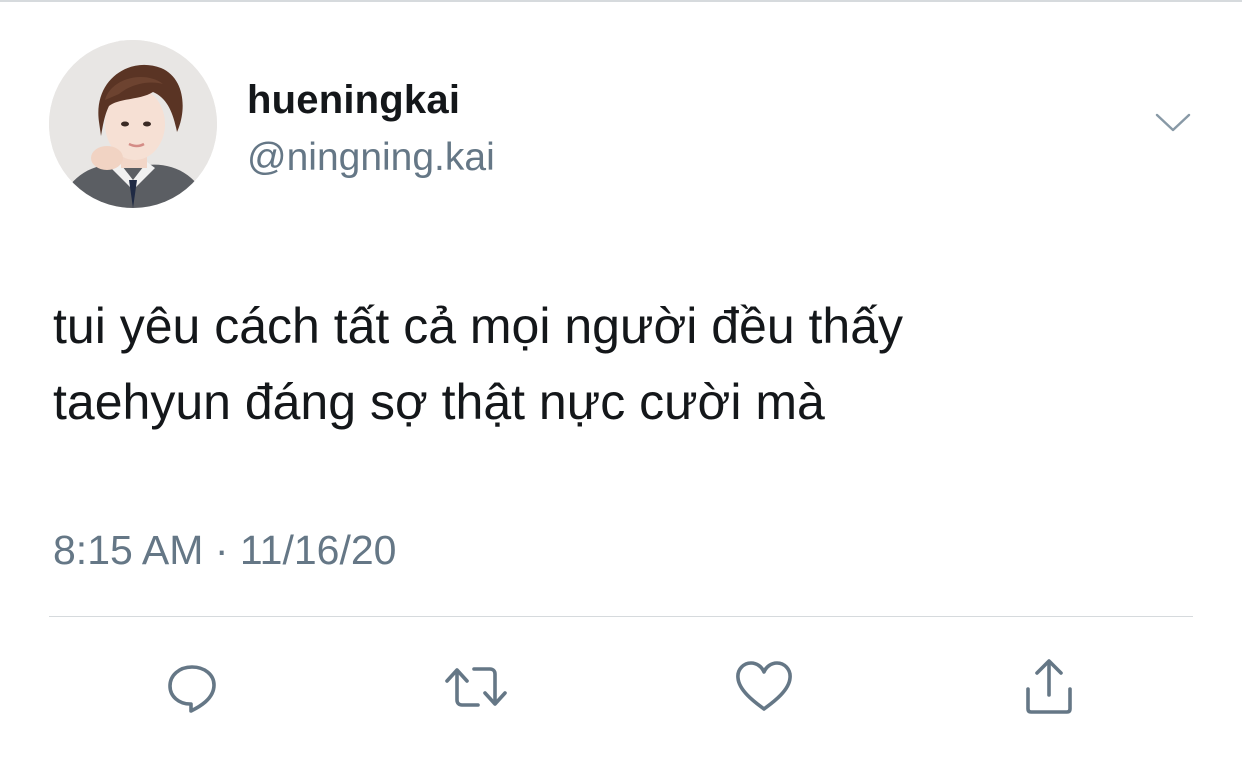 The height and width of the screenshot is (757, 1242). I want to click on share-icon, so click(1049, 686).